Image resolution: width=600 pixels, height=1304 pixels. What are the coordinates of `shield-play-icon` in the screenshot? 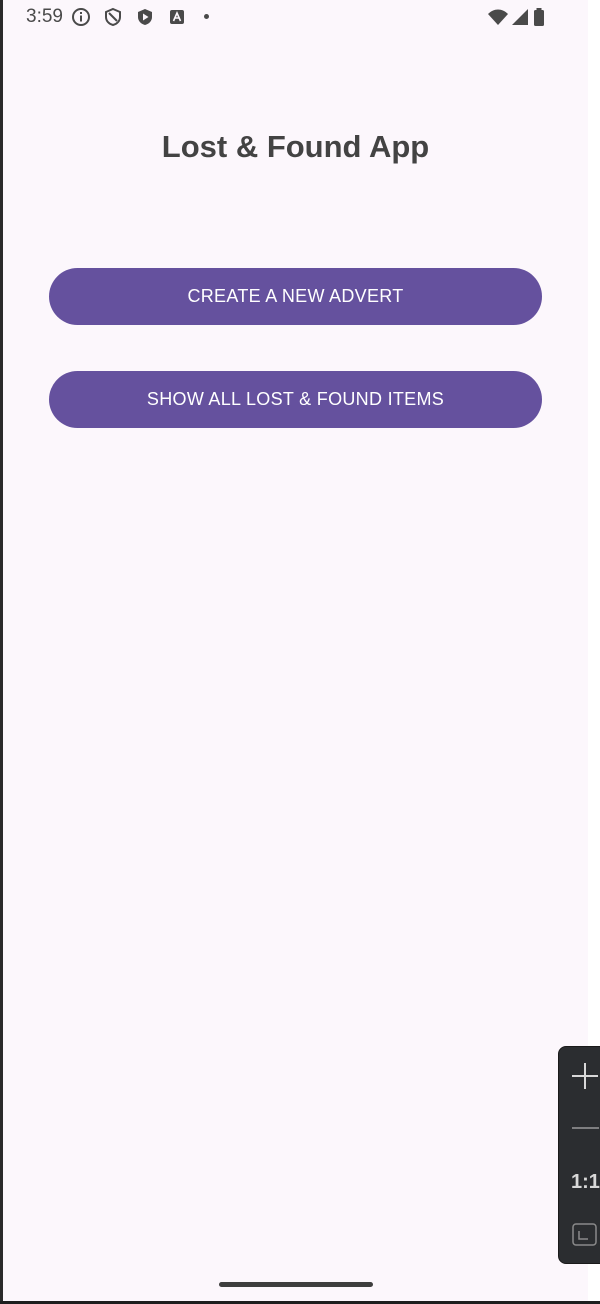 It's located at (145, 17).